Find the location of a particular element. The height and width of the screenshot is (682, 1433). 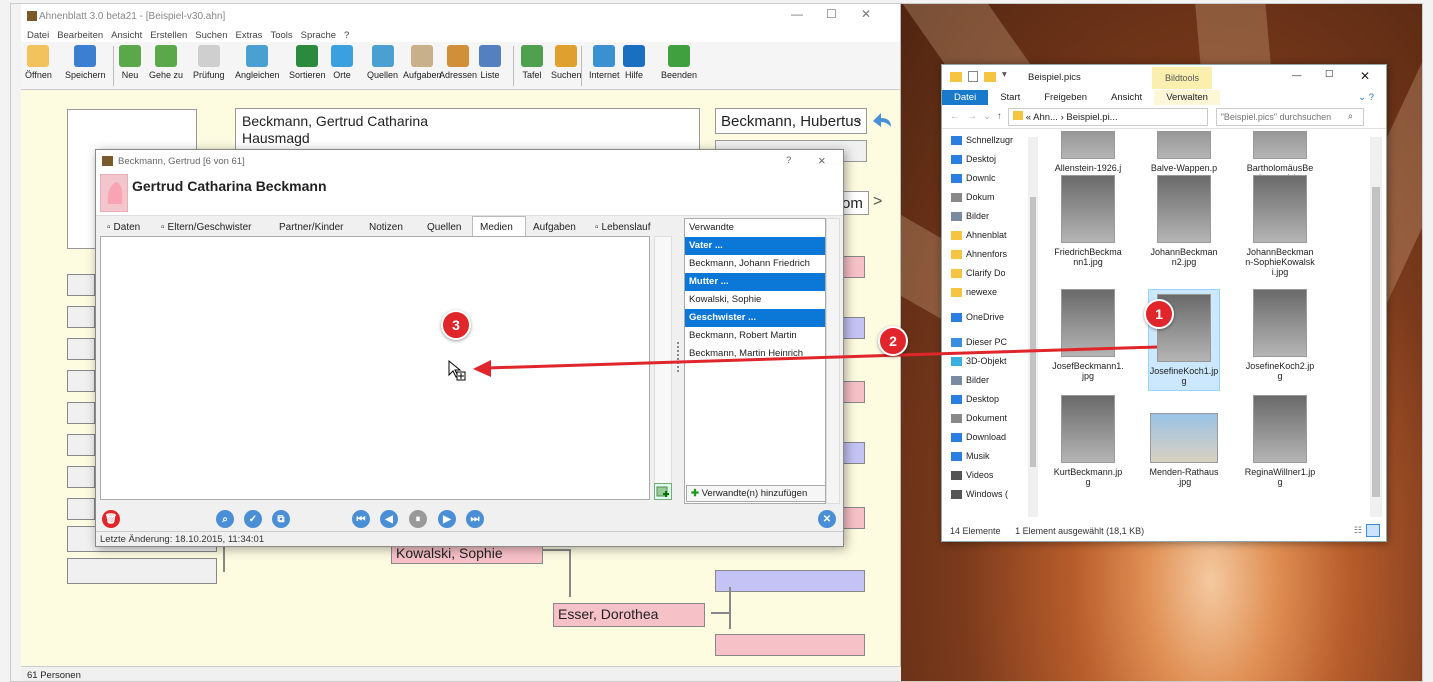

callout-2: 2 is located at coordinates (893, 341).